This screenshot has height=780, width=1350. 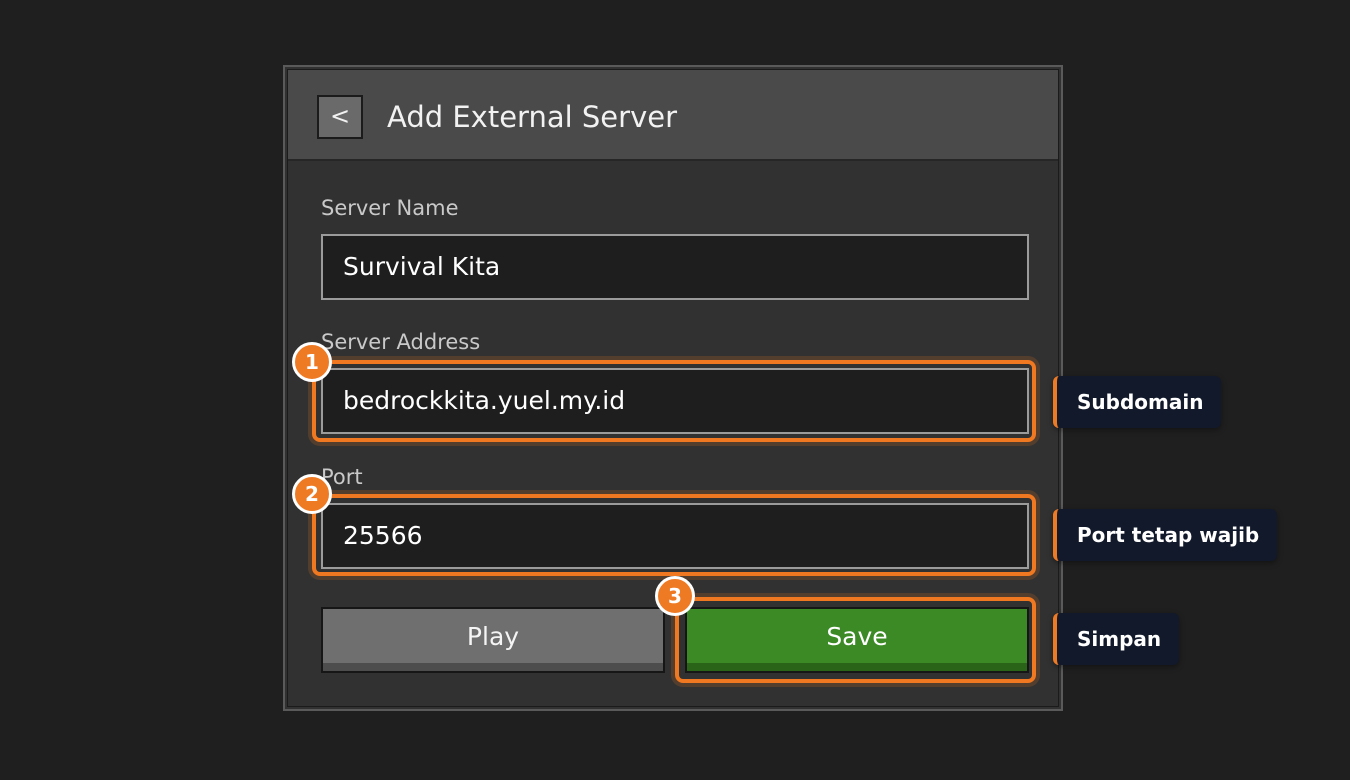 What do you see at coordinates (493, 640) in the screenshot?
I see `play-button: Play` at bounding box center [493, 640].